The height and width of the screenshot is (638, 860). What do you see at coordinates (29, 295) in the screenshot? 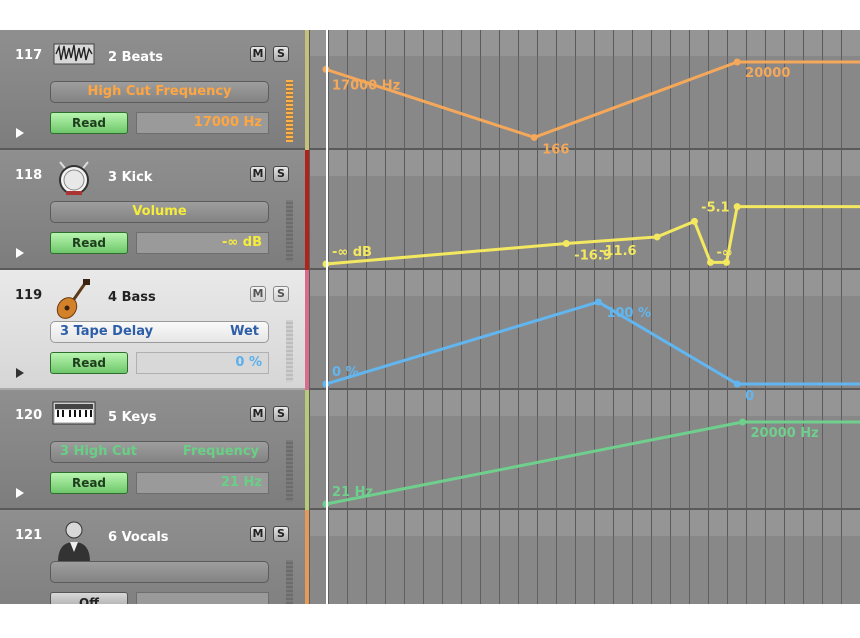
I see `track-number: 119` at bounding box center [29, 295].